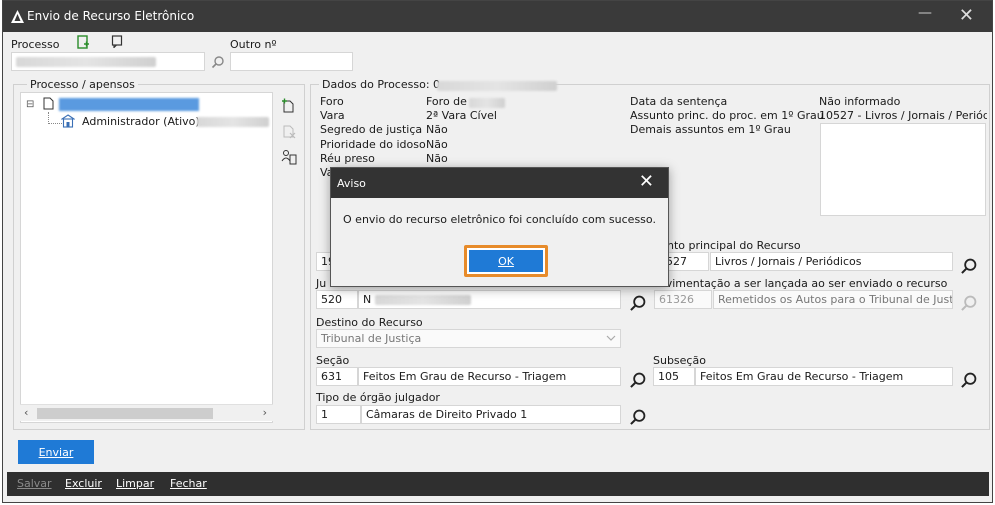 The image size is (995, 505). Describe the element at coordinates (491, 414) in the screenshot. I see `tipo-orgao-desc: Câmaras de Direito Privado 1` at that location.